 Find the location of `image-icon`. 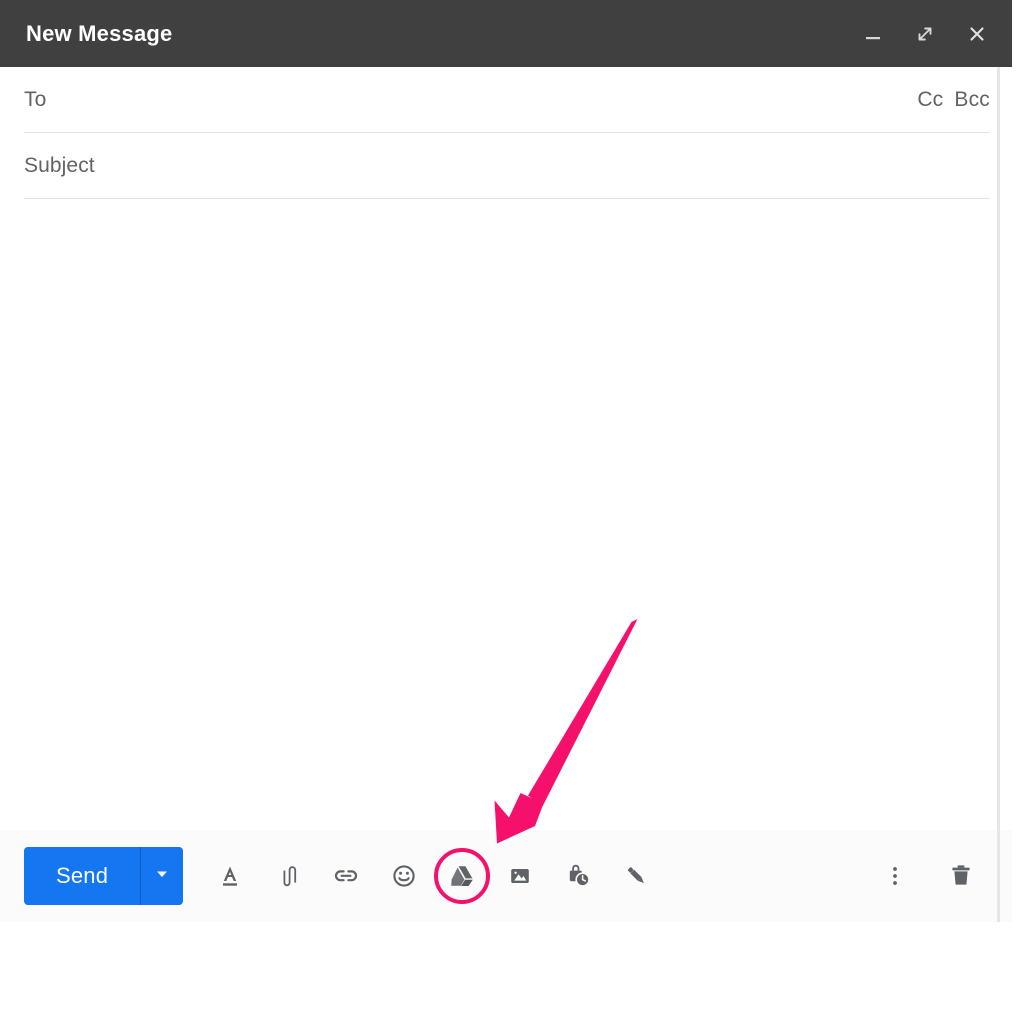

image-icon is located at coordinates (520, 876).